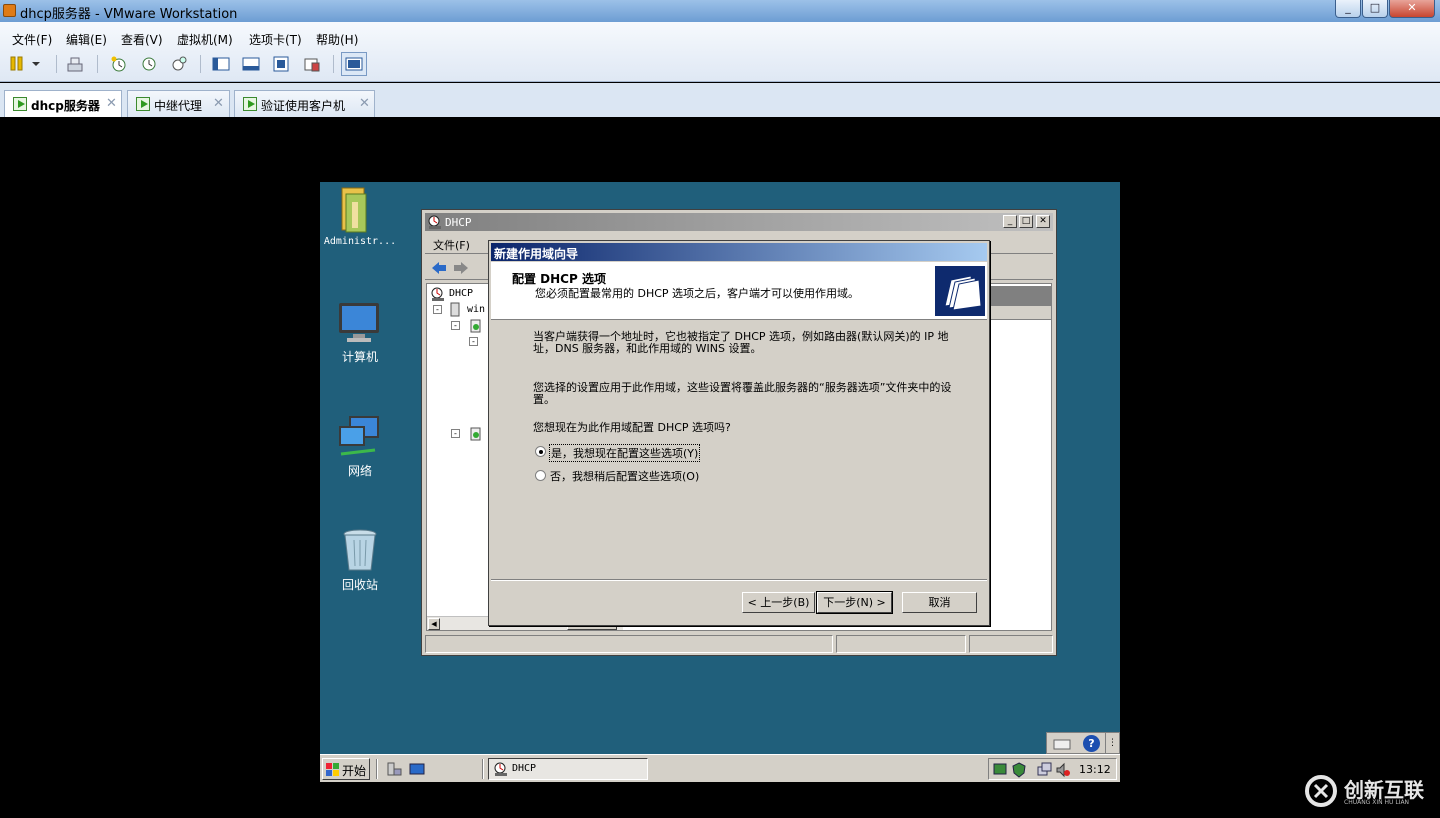 This screenshot has width=1440, height=818. What do you see at coordinates (568, 769) in the screenshot?
I see `taskbar-dhcp-button: DHCP` at bounding box center [568, 769].